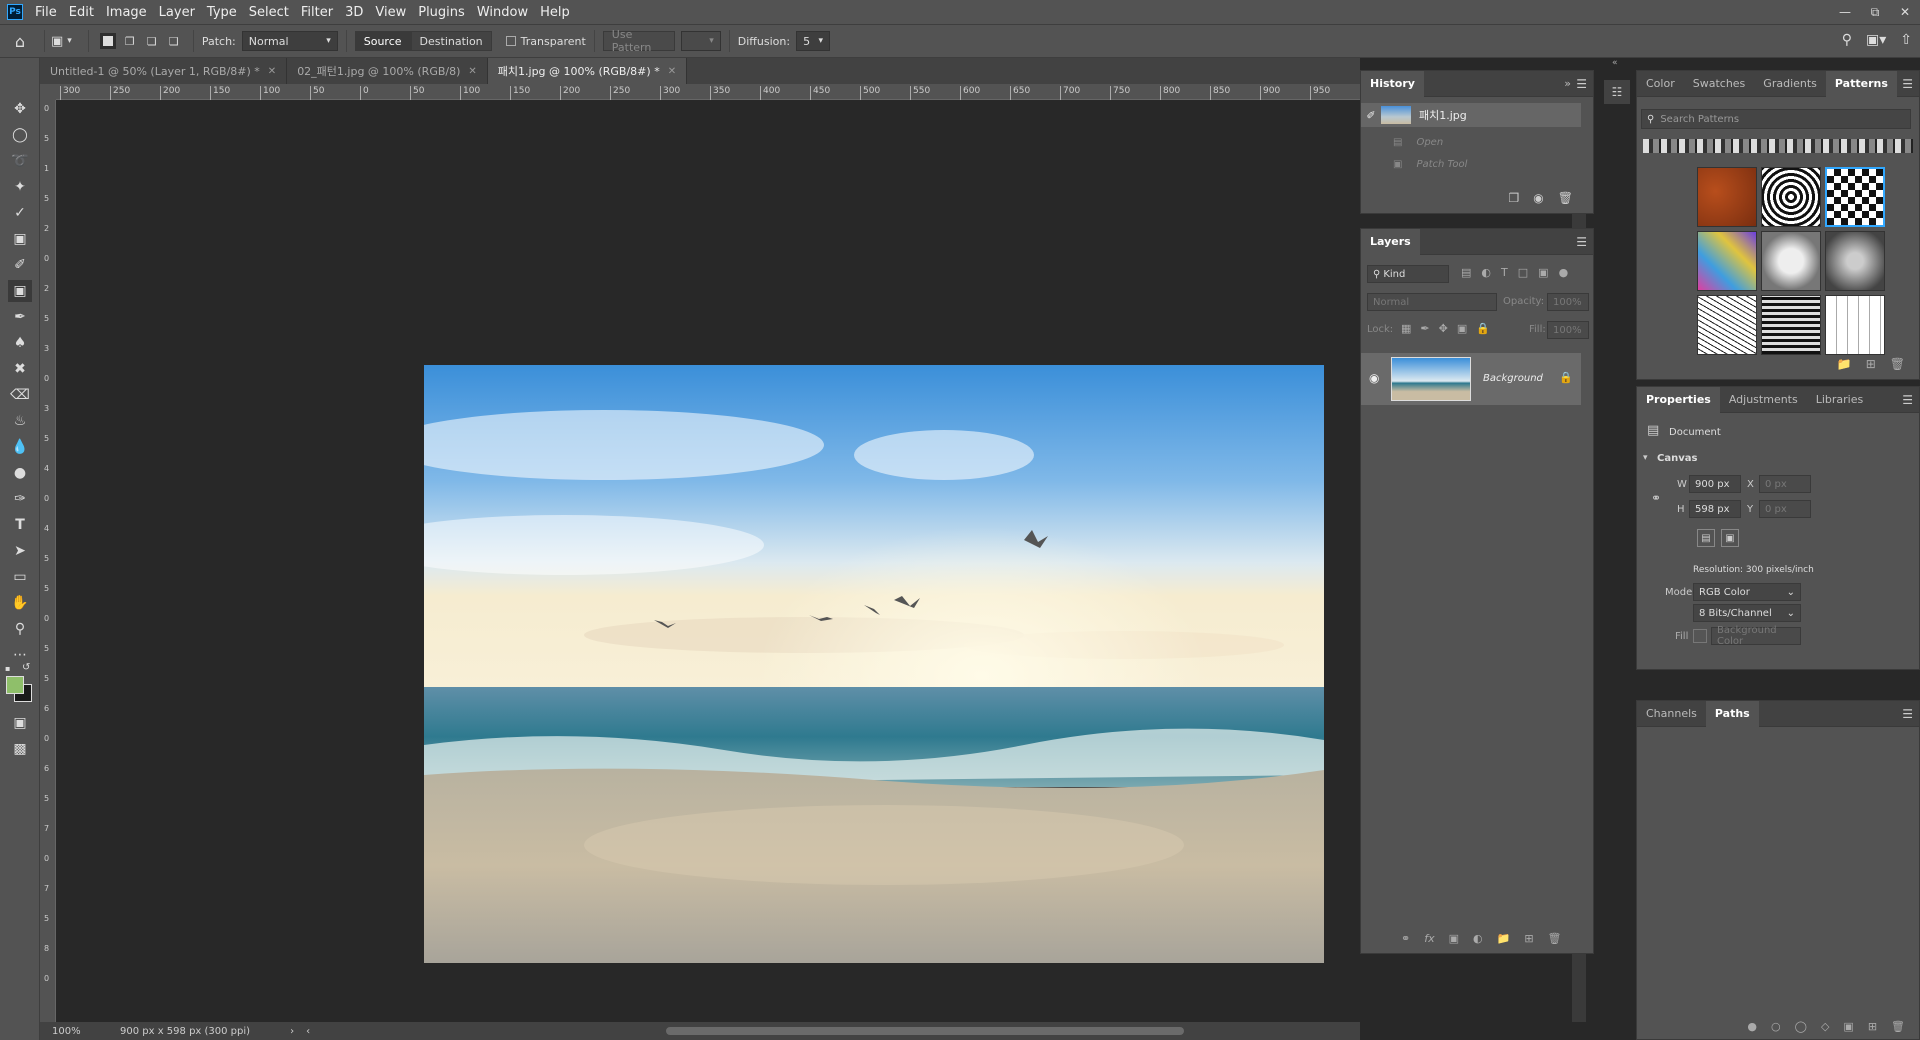 The image size is (1920, 1040). Describe the element at coordinates (177, 12) in the screenshot. I see `menu-layer: Layer` at that location.